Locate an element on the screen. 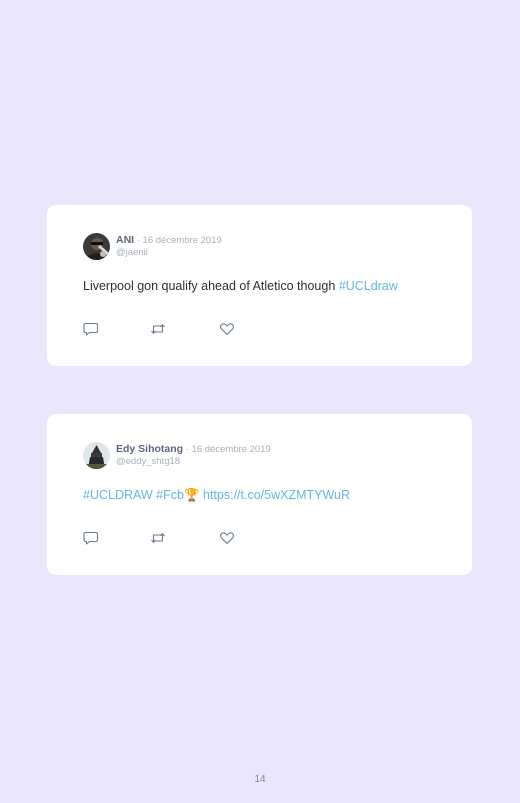  author-handle: @jaenil is located at coordinates (132, 253).